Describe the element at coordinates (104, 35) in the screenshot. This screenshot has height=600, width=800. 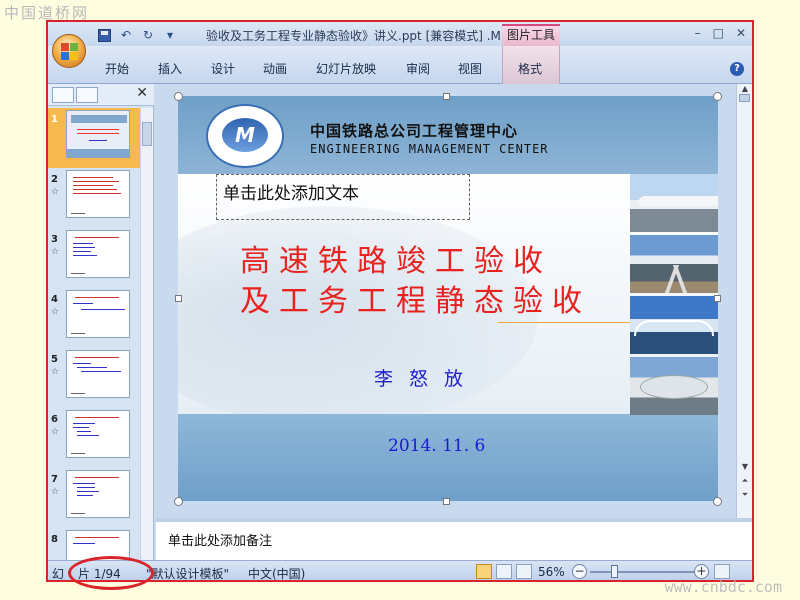
I see `save-icon` at that location.